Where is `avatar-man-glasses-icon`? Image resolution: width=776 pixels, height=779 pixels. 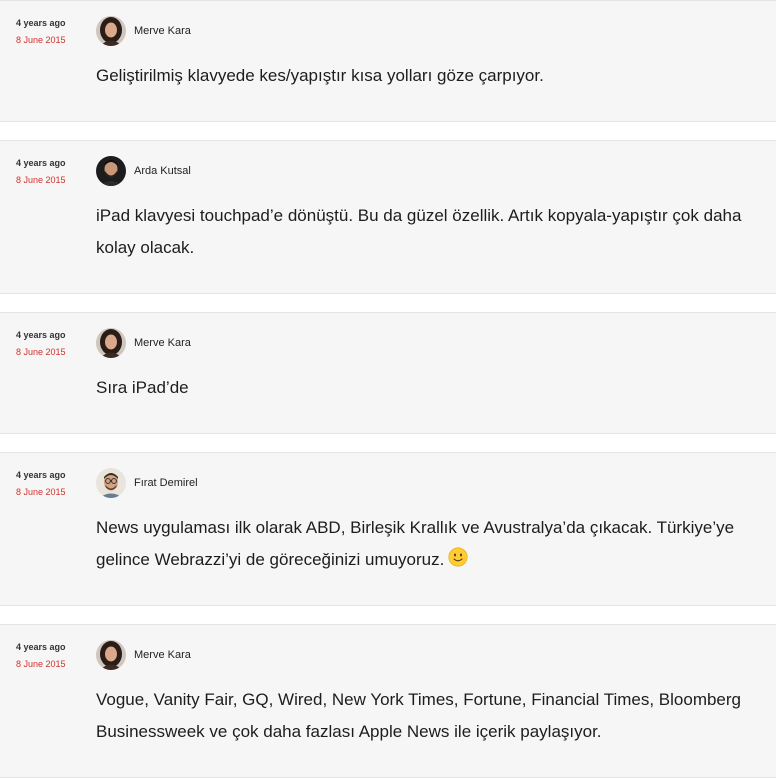 avatar-man-glasses-icon is located at coordinates (111, 483).